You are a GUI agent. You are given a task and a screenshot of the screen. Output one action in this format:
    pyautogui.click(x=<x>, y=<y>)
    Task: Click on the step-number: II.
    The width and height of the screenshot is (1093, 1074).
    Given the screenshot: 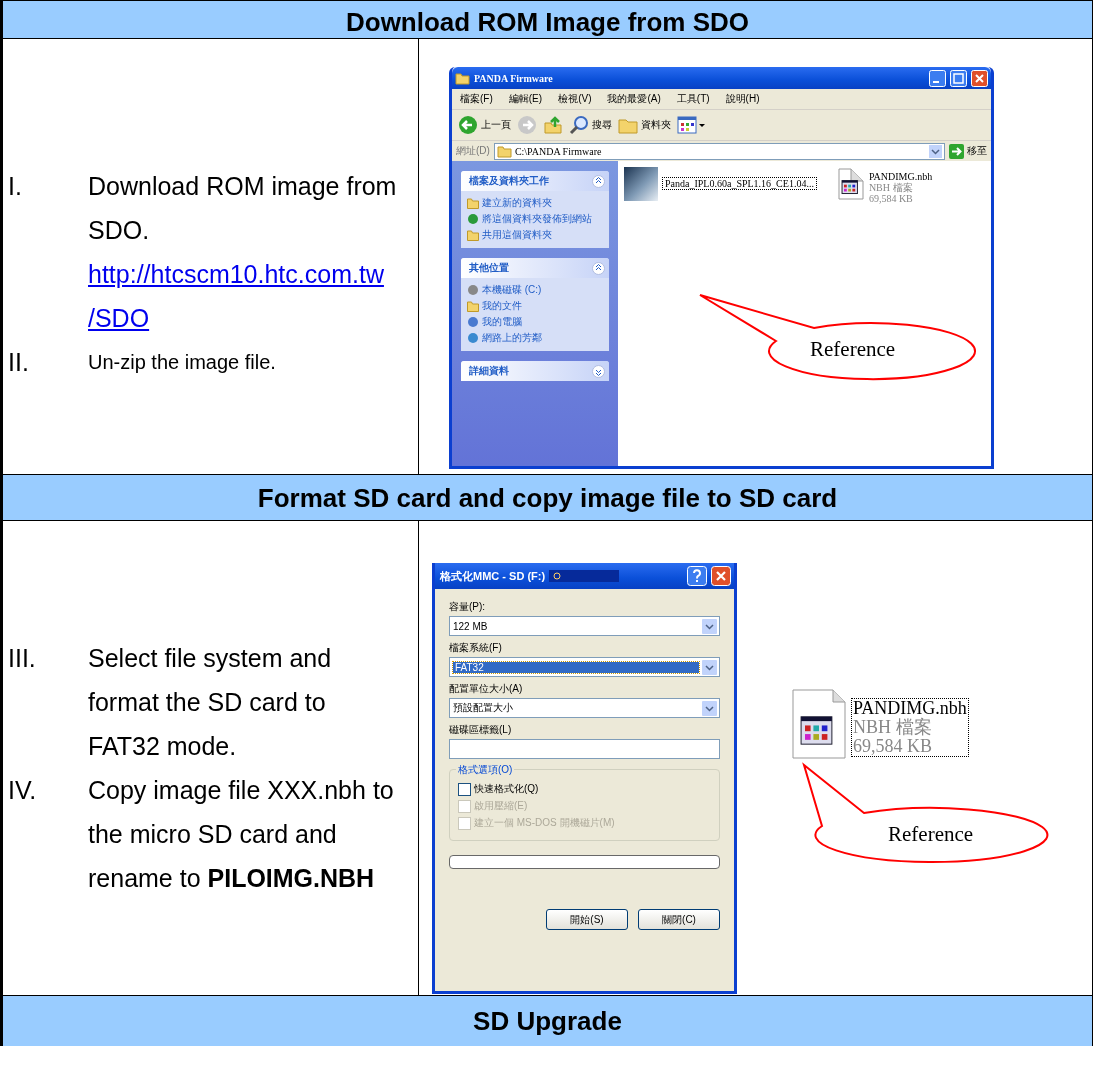 What is the action you would take?
    pyautogui.click(x=18, y=362)
    